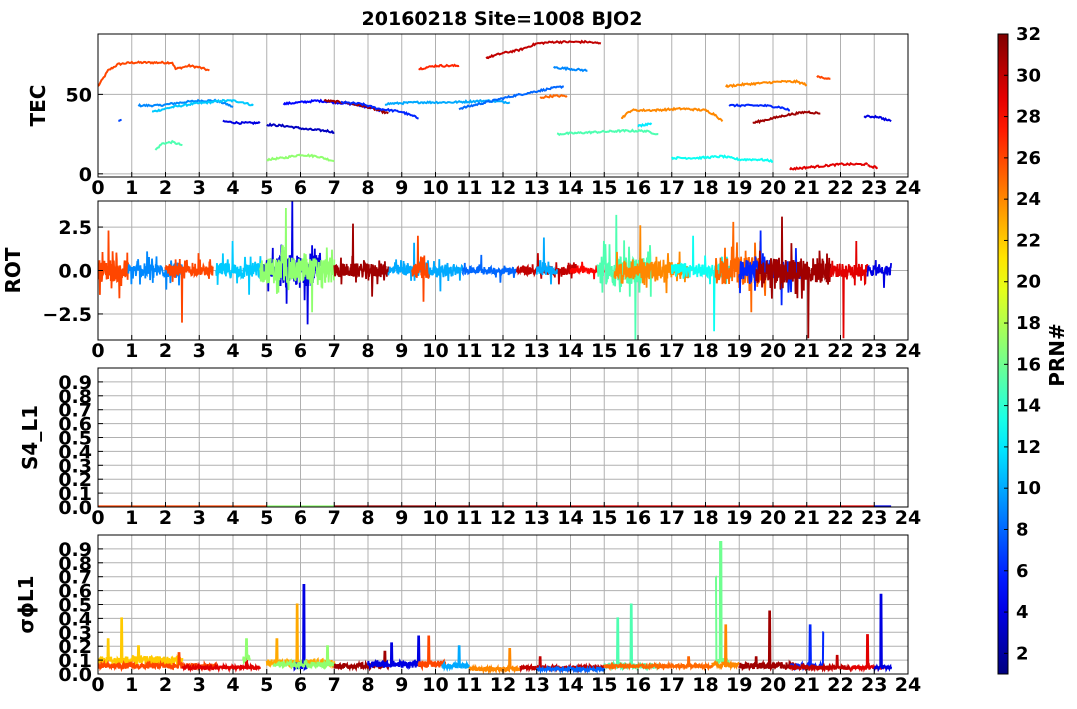 The image size is (1077, 709). What do you see at coordinates (840, 351) in the screenshot?
I see `x-tick-label: 22` at bounding box center [840, 351].